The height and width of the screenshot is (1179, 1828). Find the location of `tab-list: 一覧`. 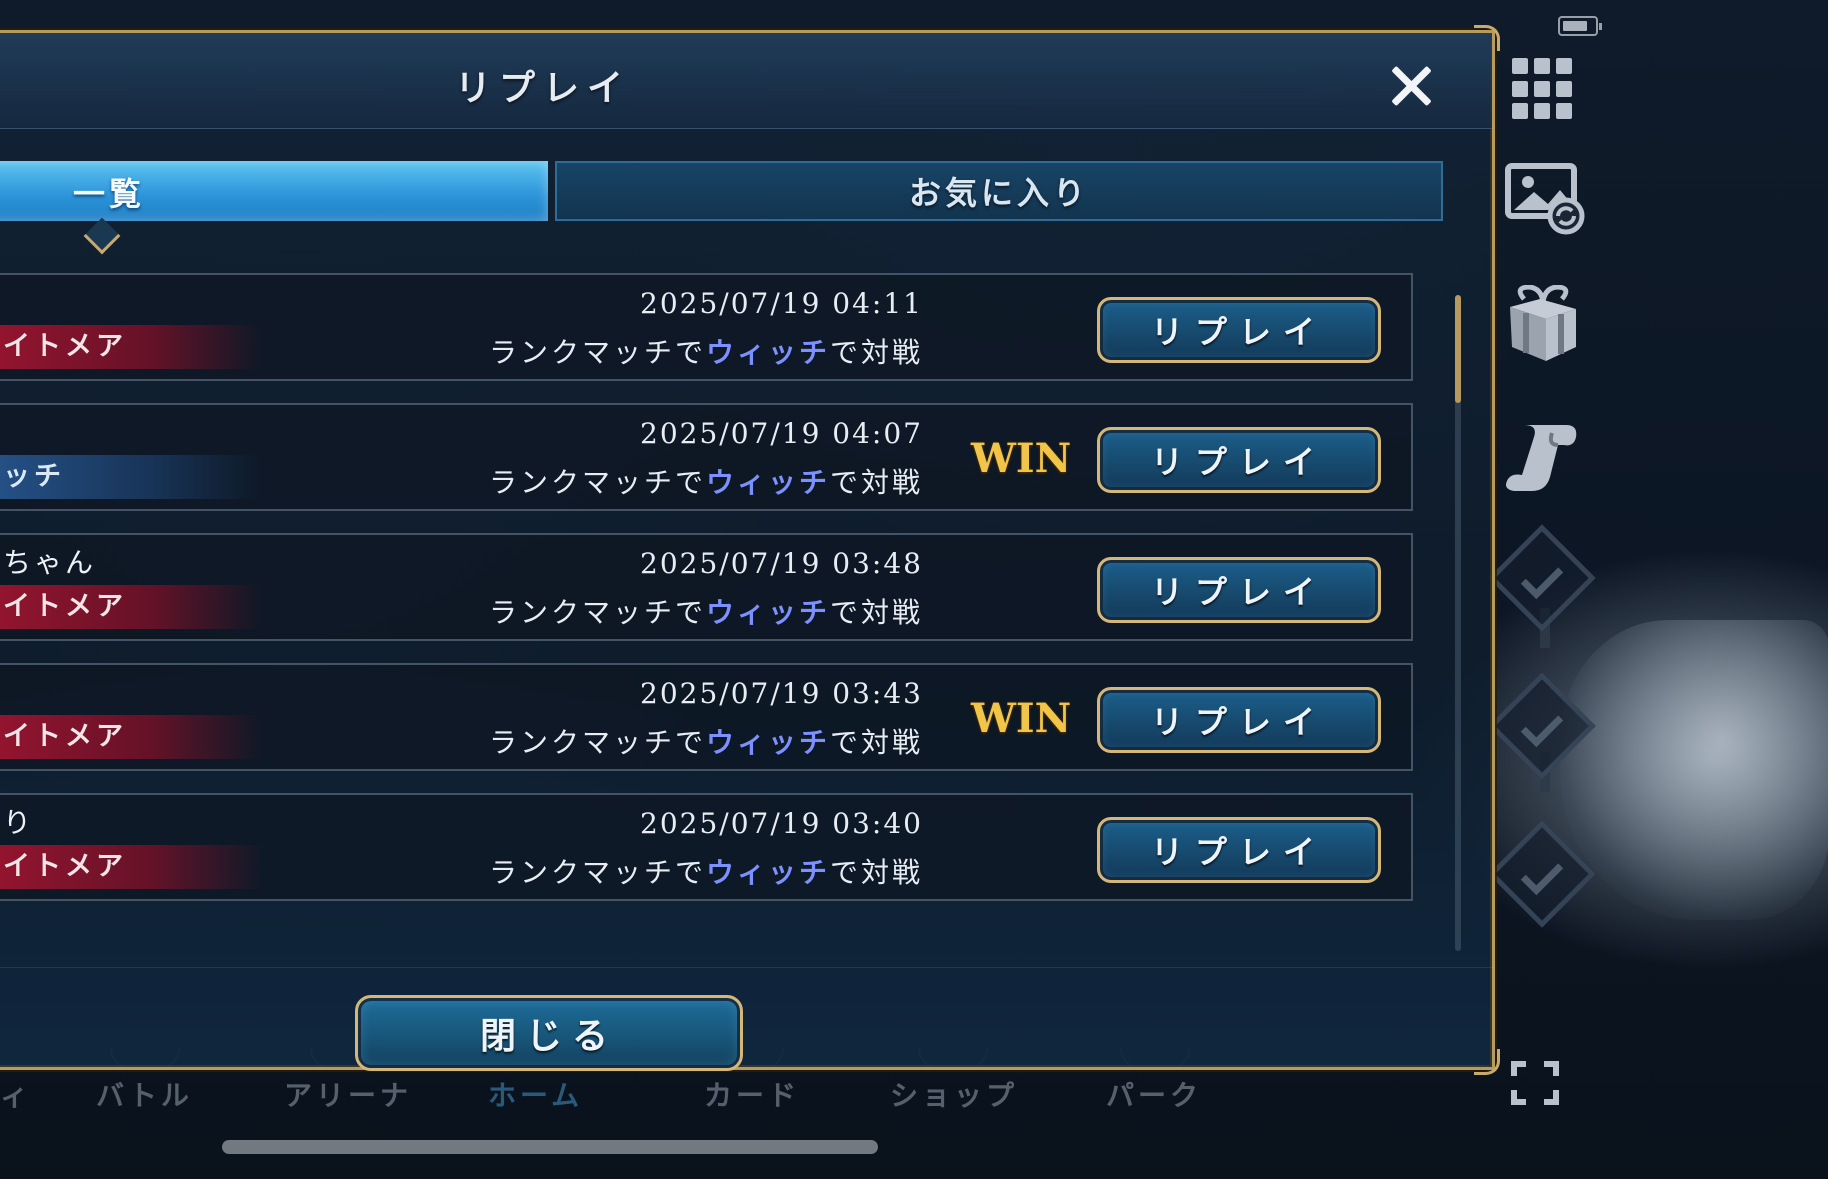

tab-list: 一覧 is located at coordinates (274, 191).